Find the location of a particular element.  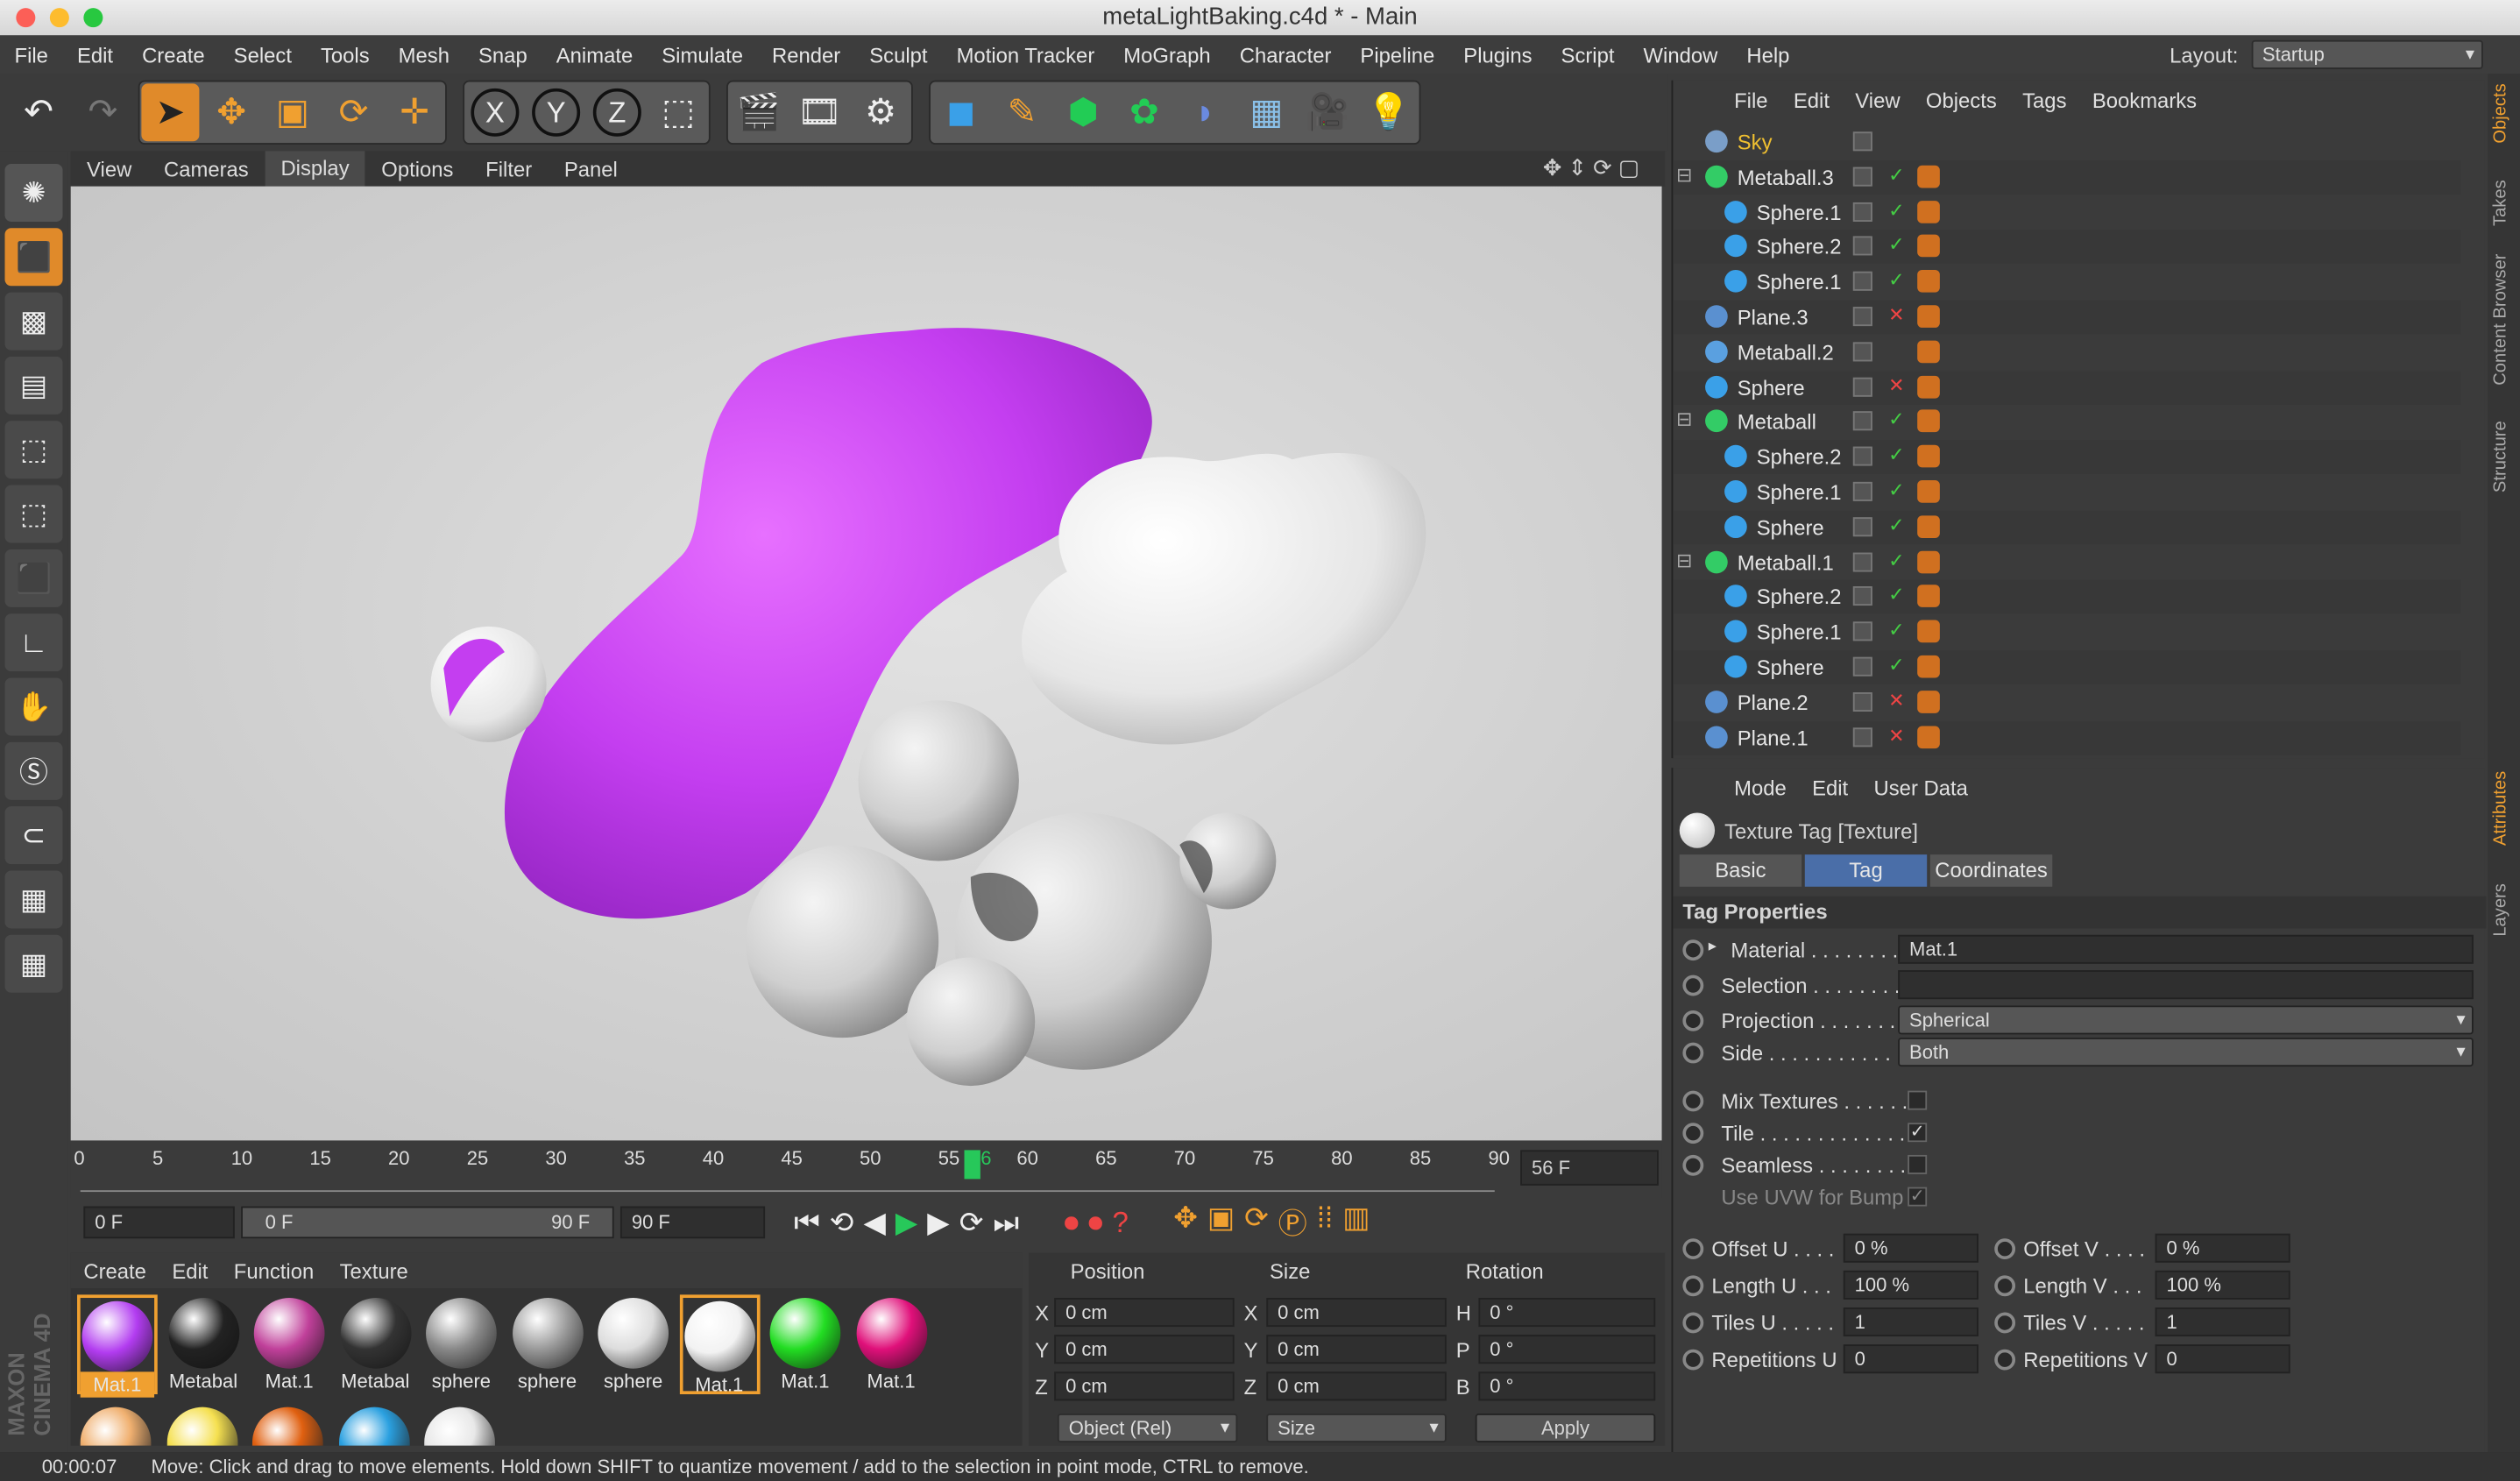

tweak-mode-icon: ✋ is located at coordinates (33, 706).